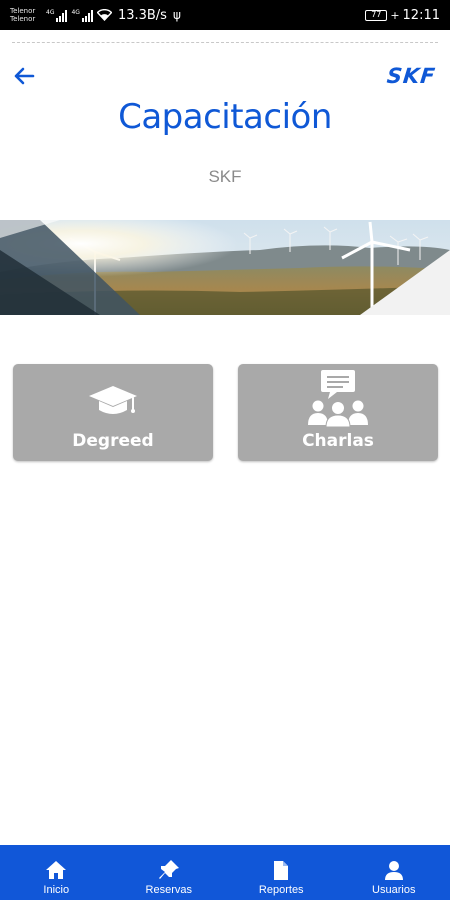  I want to click on battery-level: 77, so click(376, 14).